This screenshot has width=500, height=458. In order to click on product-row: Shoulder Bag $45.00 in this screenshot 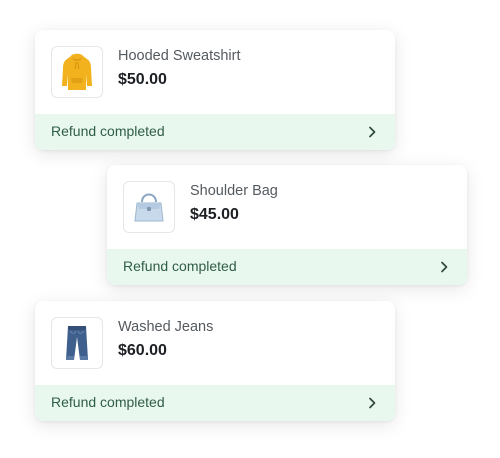, I will do `click(287, 207)`.